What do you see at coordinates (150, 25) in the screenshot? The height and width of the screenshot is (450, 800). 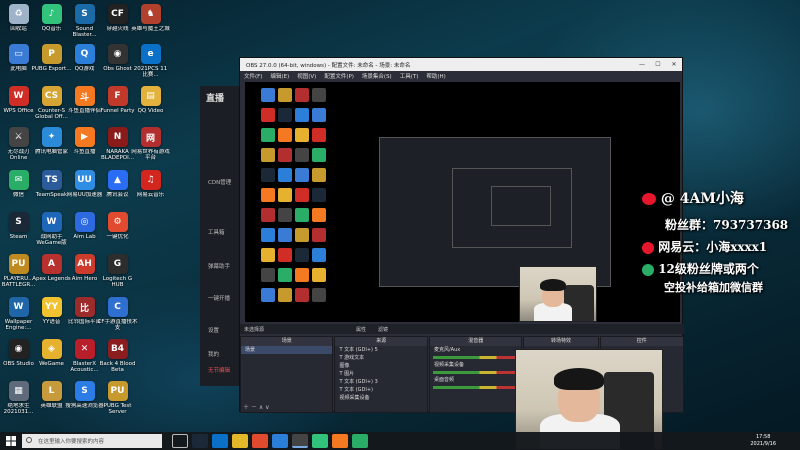 I see `desktop-icon: ♞ 英雄与魔王之城` at bounding box center [150, 25].